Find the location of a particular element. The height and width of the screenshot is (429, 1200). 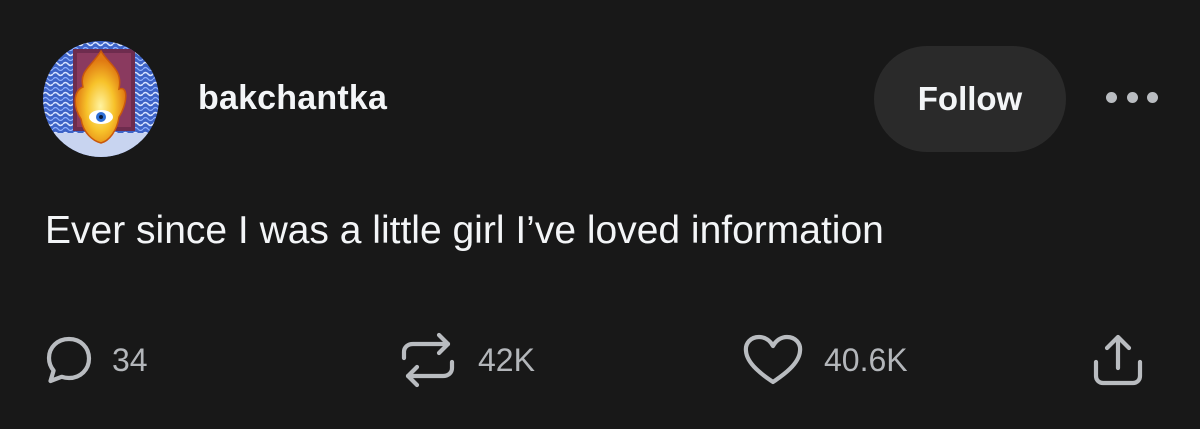

heart-icon is located at coordinates (773, 359).